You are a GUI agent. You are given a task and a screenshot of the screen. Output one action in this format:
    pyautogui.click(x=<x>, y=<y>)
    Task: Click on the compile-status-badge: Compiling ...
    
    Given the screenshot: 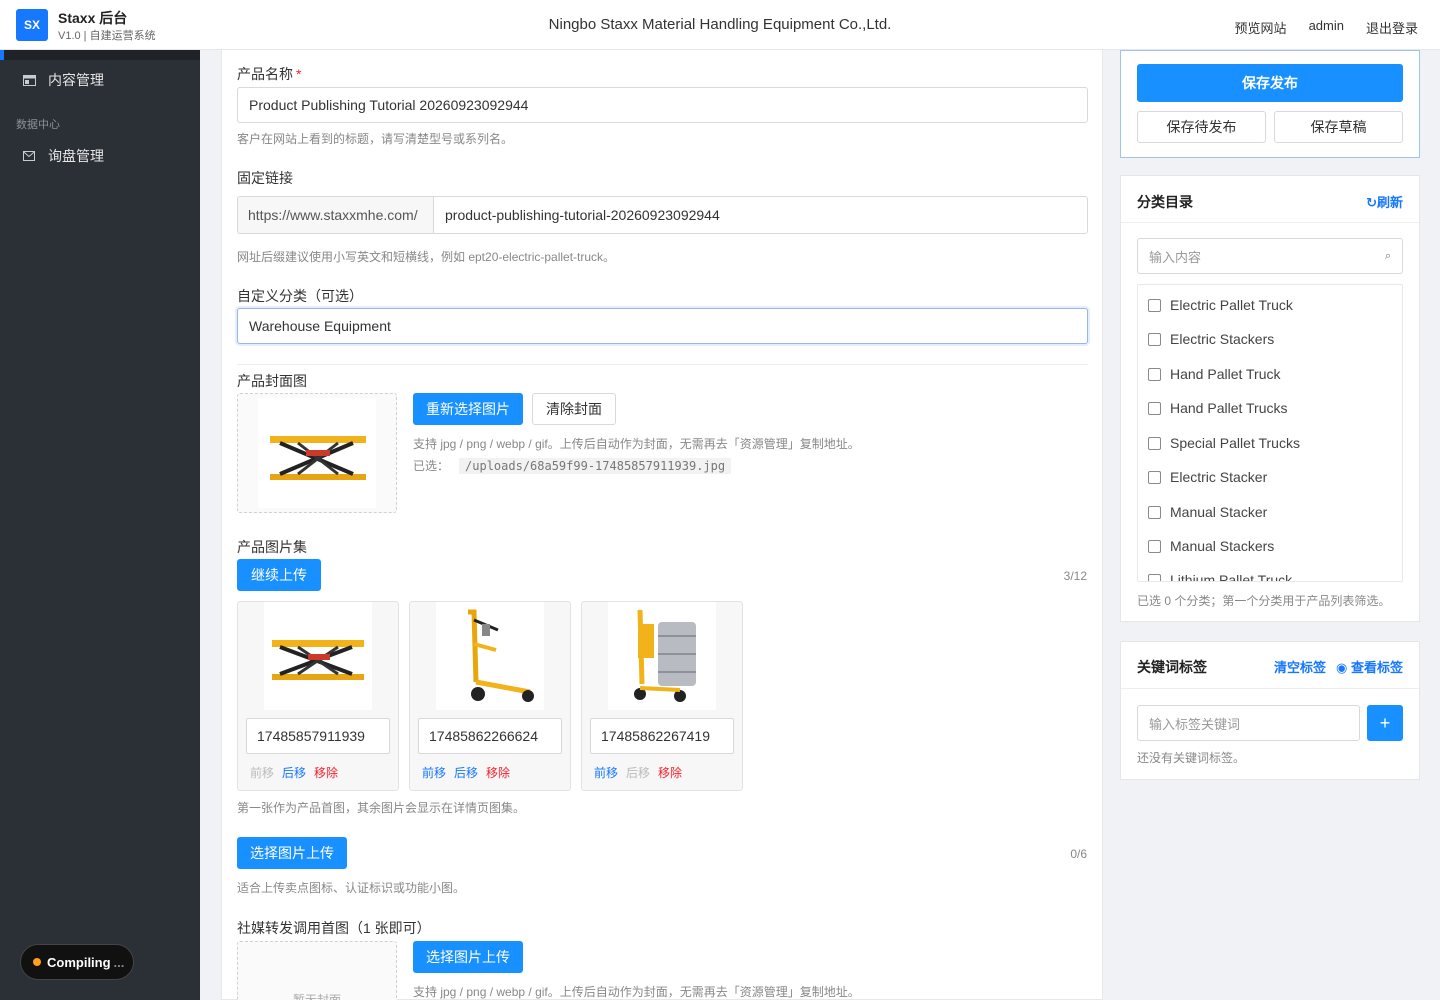 What is the action you would take?
    pyautogui.click(x=77, y=962)
    